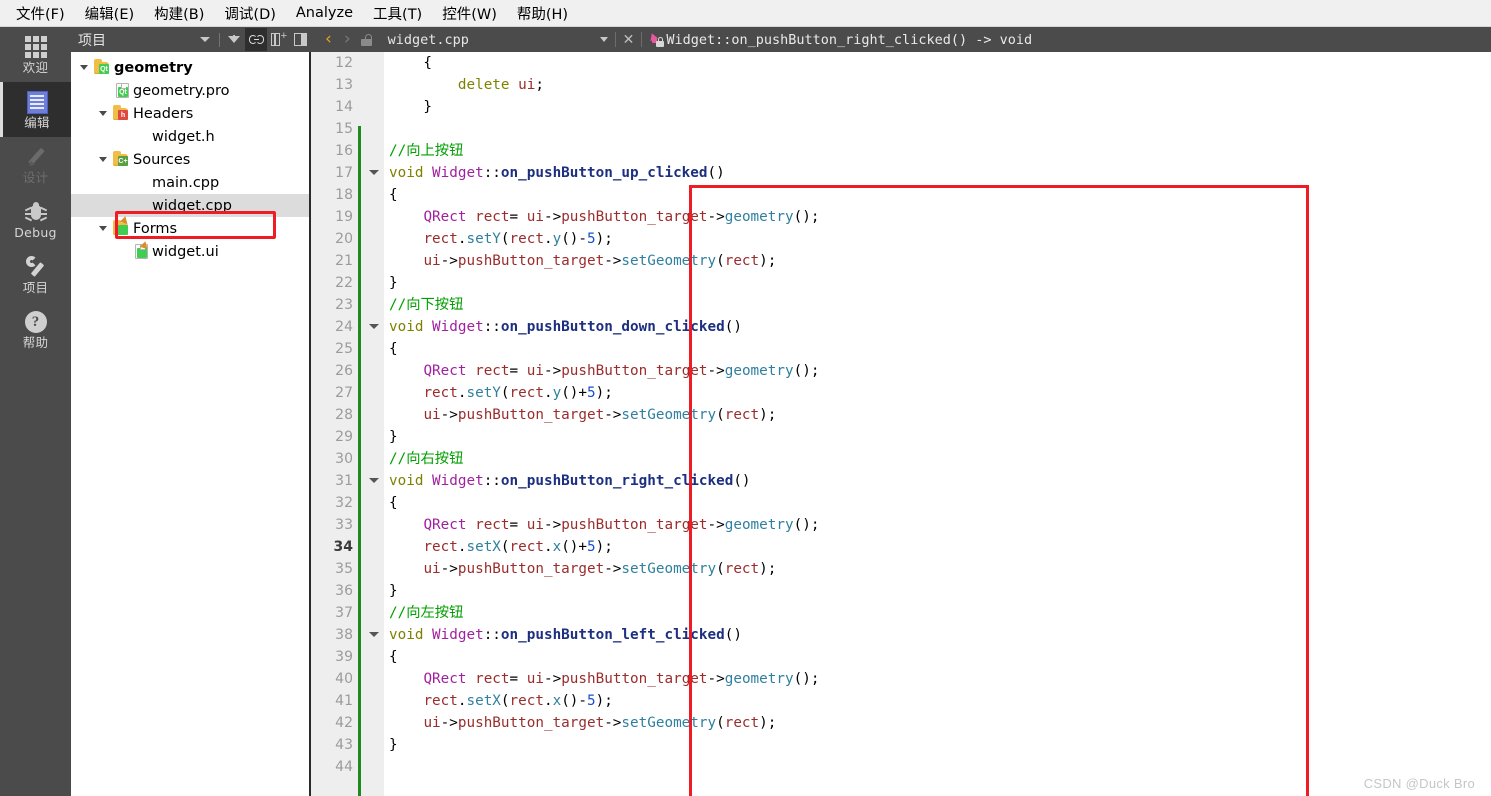  Describe the element at coordinates (344, 591) in the screenshot. I see `line-number: 36` at that location.